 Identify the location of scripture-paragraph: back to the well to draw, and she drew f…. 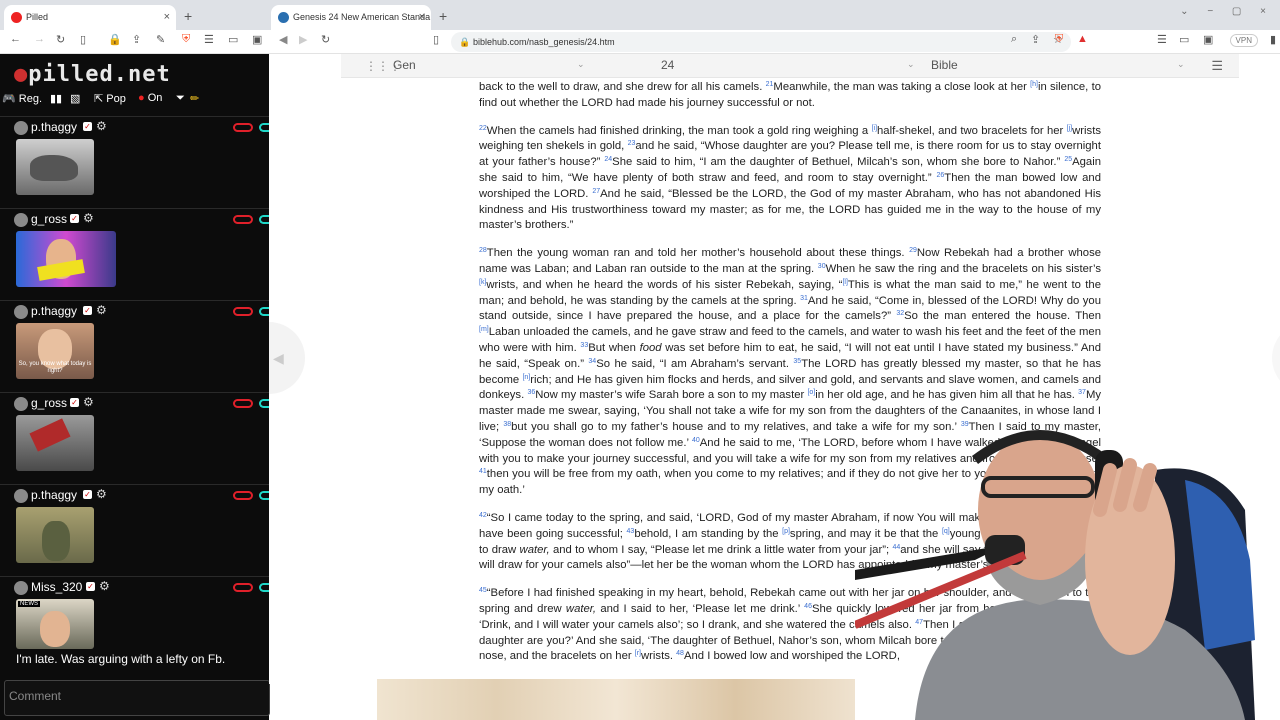
(790, 95).